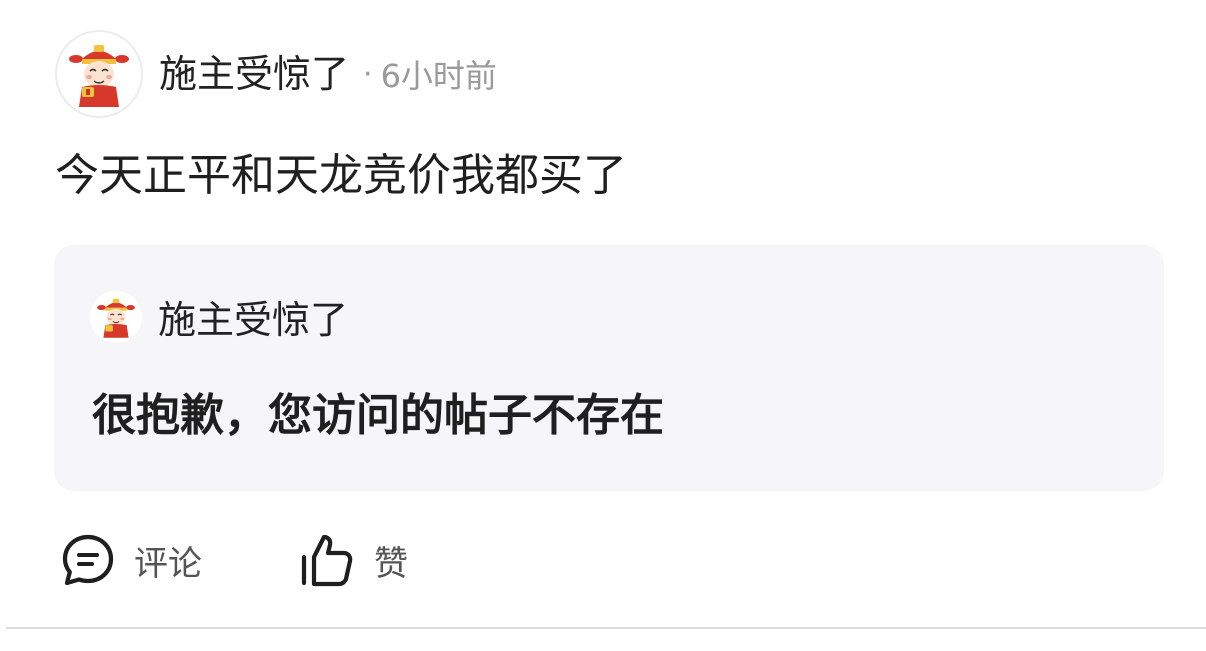 This screenshot has height=651, width=1206. I want to click on thumbs-up-icon, so click(327, 560).